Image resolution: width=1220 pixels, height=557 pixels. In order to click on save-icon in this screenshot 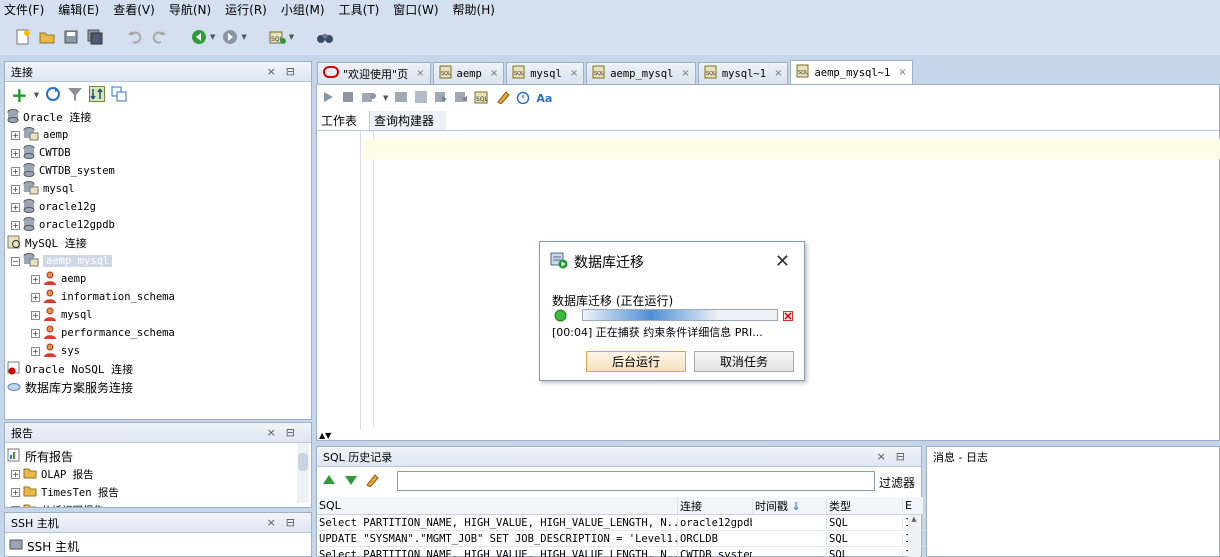, I will do `click(71, 37)`.